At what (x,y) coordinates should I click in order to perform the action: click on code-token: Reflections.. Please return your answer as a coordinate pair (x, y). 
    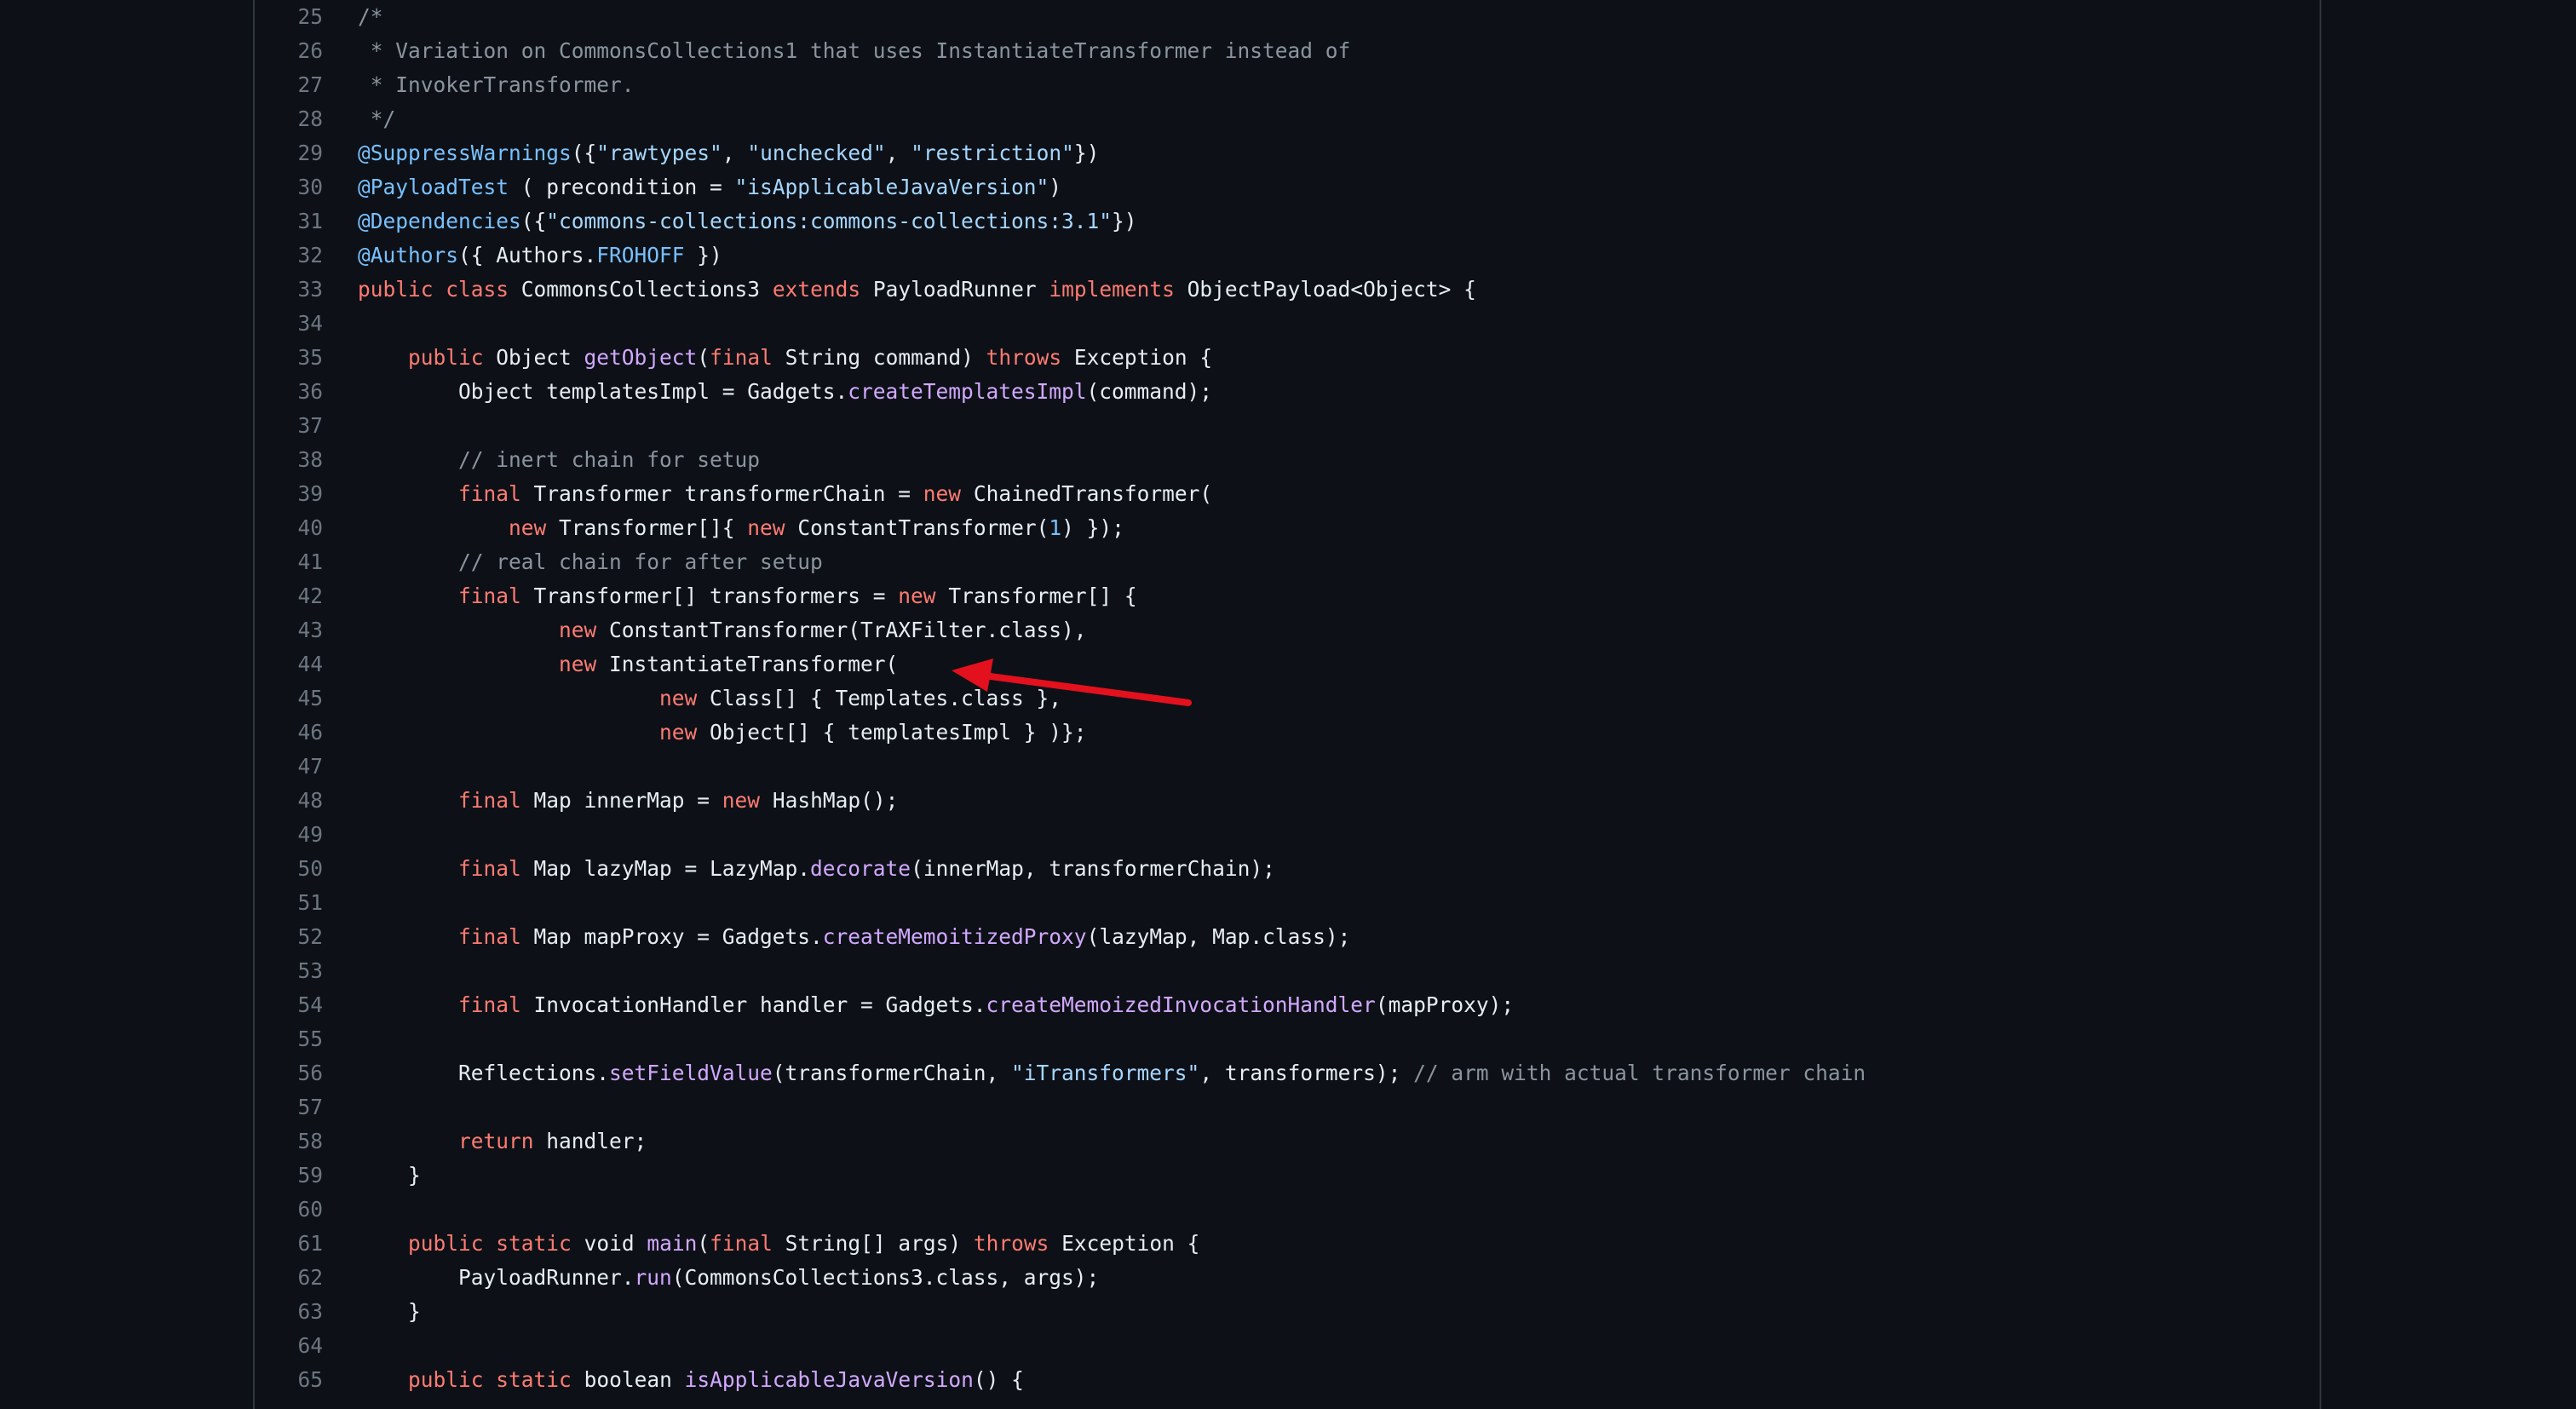
    Looking at the image, I should click on (484, 1073).